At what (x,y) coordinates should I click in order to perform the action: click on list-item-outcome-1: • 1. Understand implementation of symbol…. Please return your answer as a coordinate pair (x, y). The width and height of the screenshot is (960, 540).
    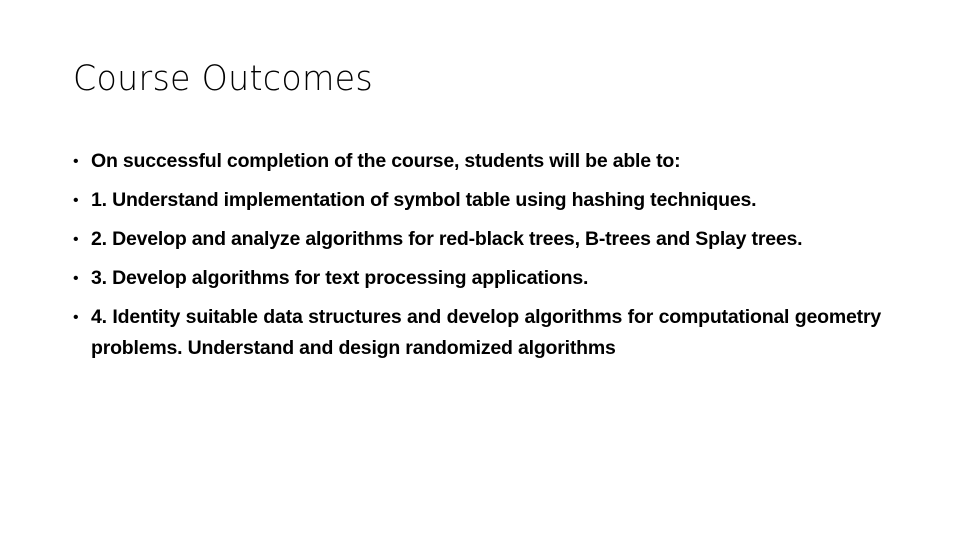
    Looking at the image, I should click on (477, 200).